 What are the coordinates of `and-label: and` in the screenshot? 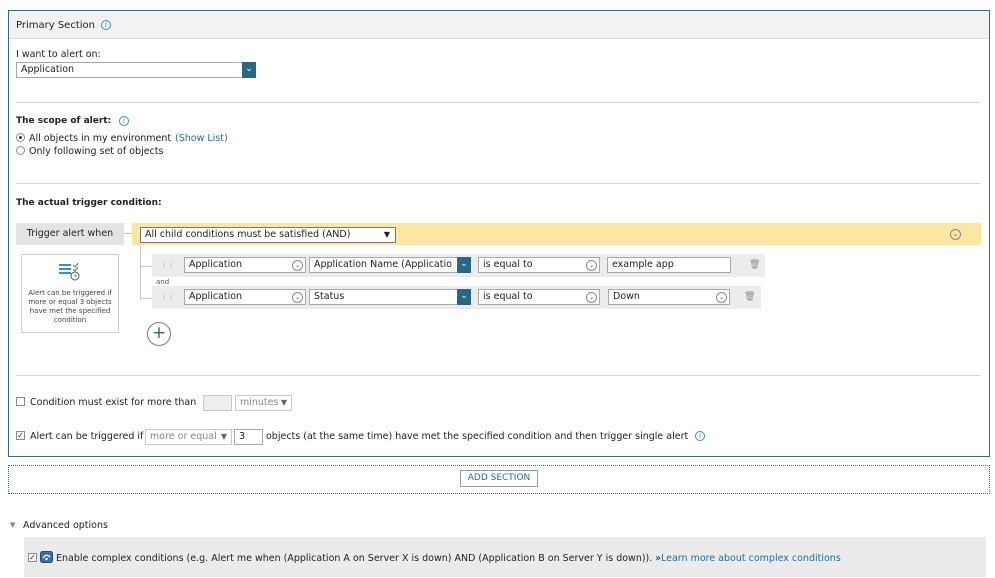 It's located at (163, 282).